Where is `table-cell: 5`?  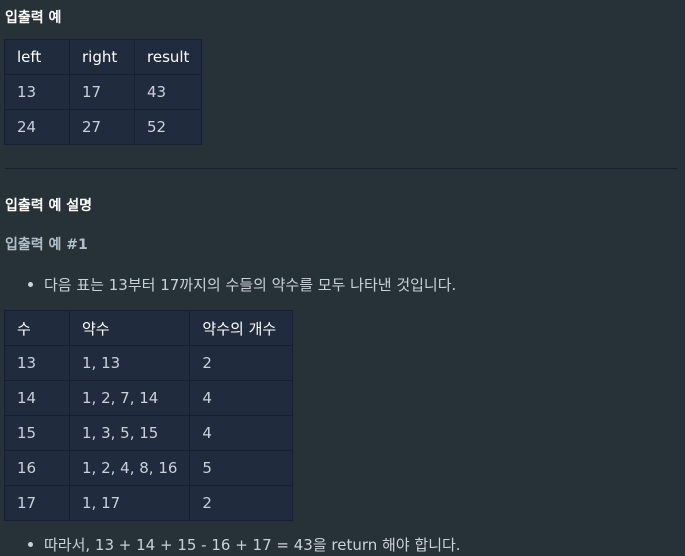 table-cell: 5 is located at coordinates (241, 468).